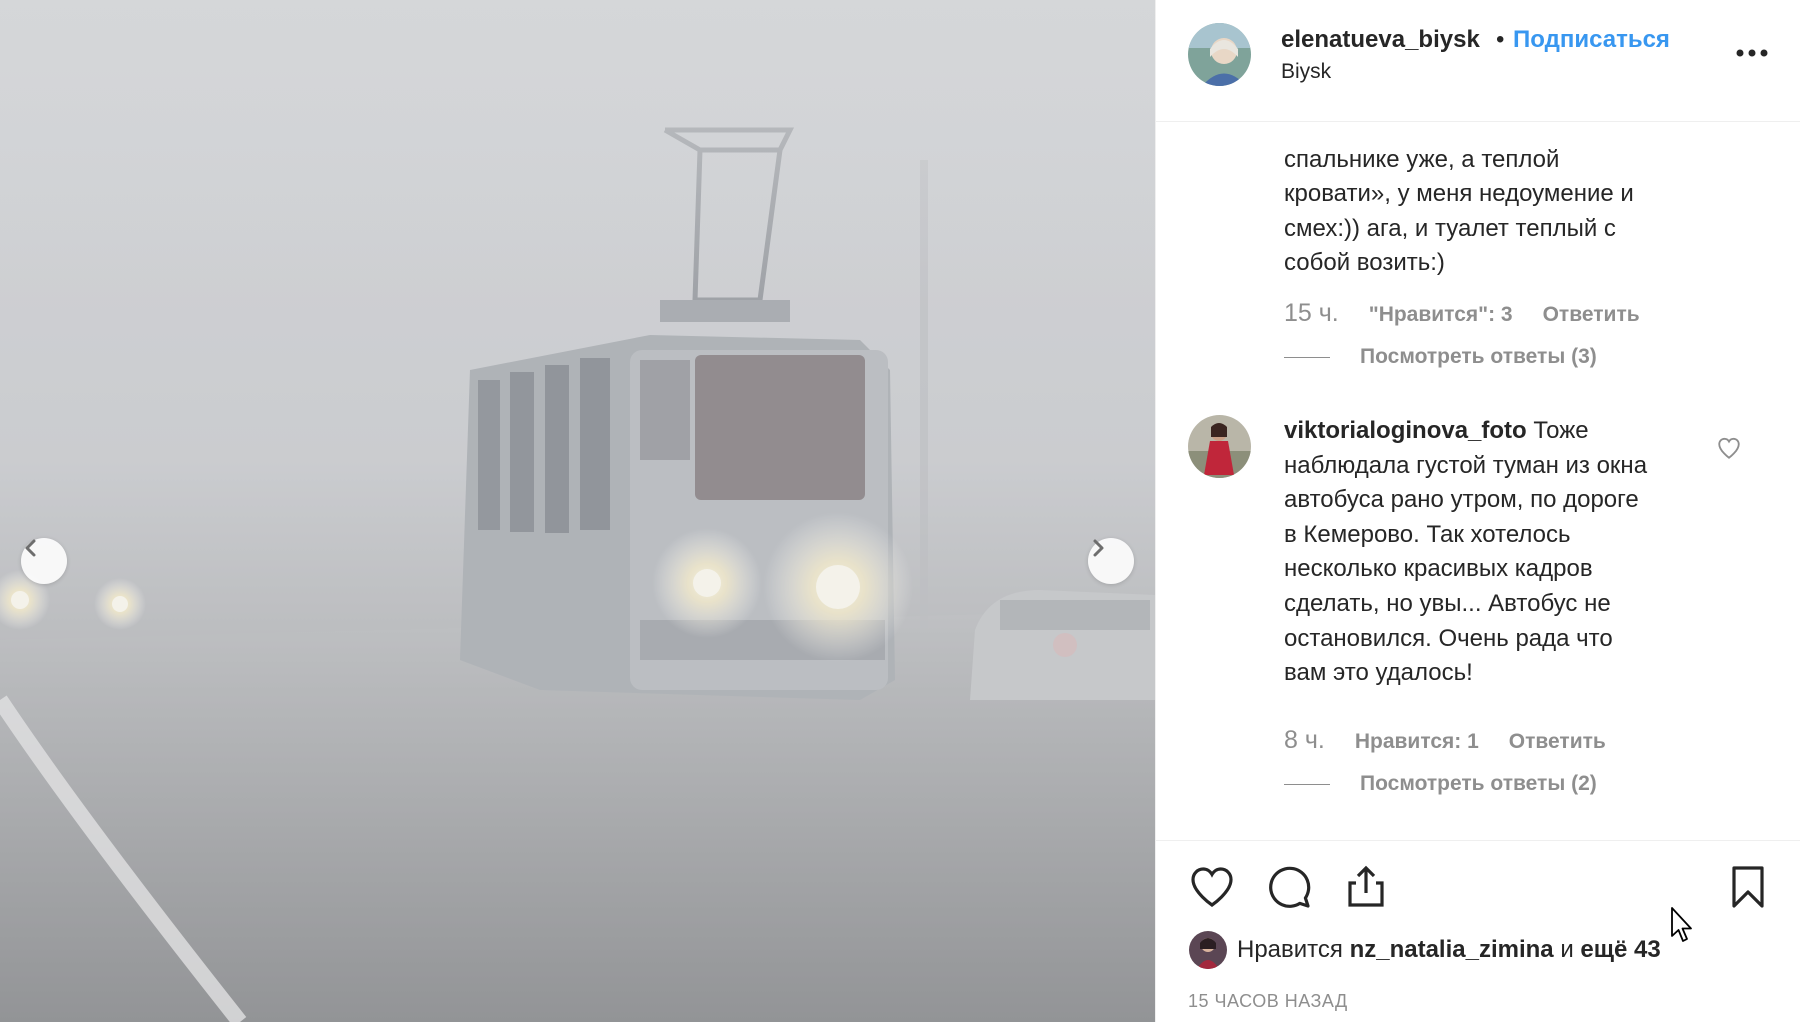  I want to click on post-location: Biysk, so click(1306, 72).